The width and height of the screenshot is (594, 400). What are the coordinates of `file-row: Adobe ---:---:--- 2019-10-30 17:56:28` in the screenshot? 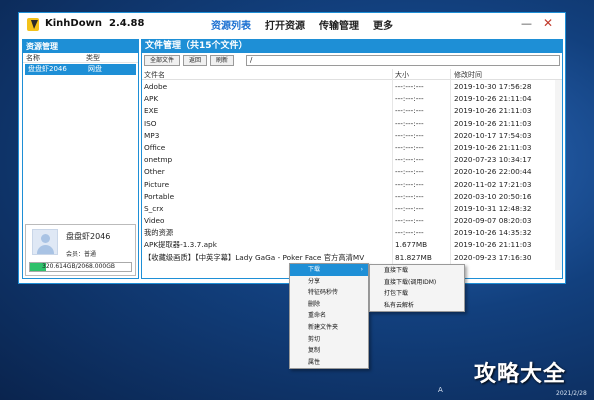 It's located at (352, 87).